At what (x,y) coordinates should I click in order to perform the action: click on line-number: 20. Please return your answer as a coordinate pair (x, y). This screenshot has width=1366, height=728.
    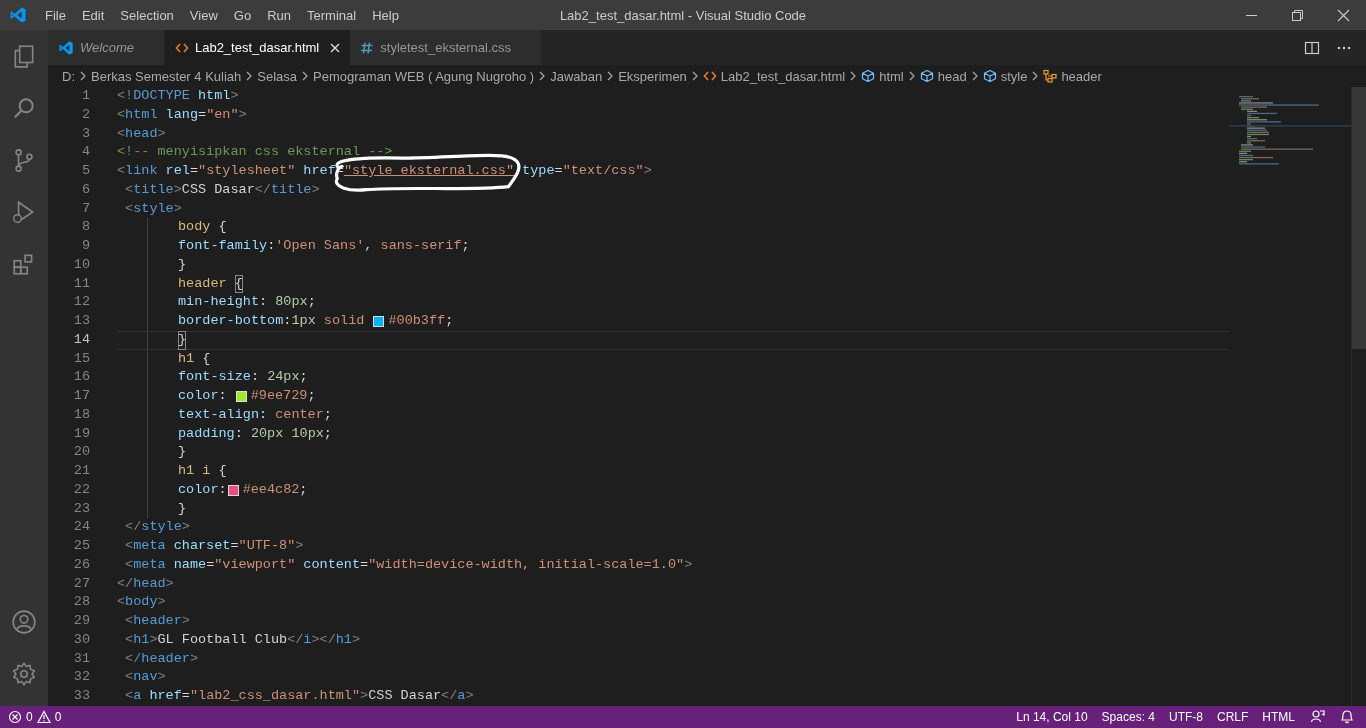
    Looking at the image, I should click on (81, 452).